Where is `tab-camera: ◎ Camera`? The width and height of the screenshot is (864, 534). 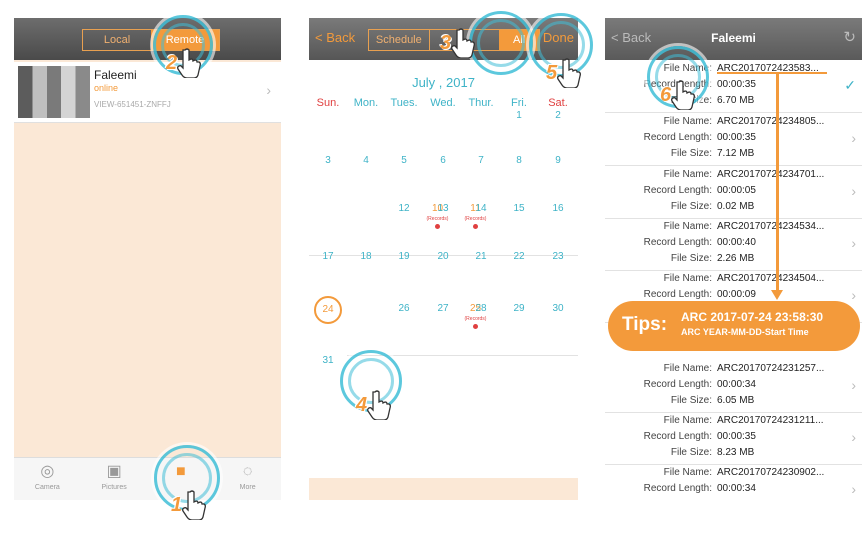
tab-camera: ◎ Camera is located at coordinates (47, 479).